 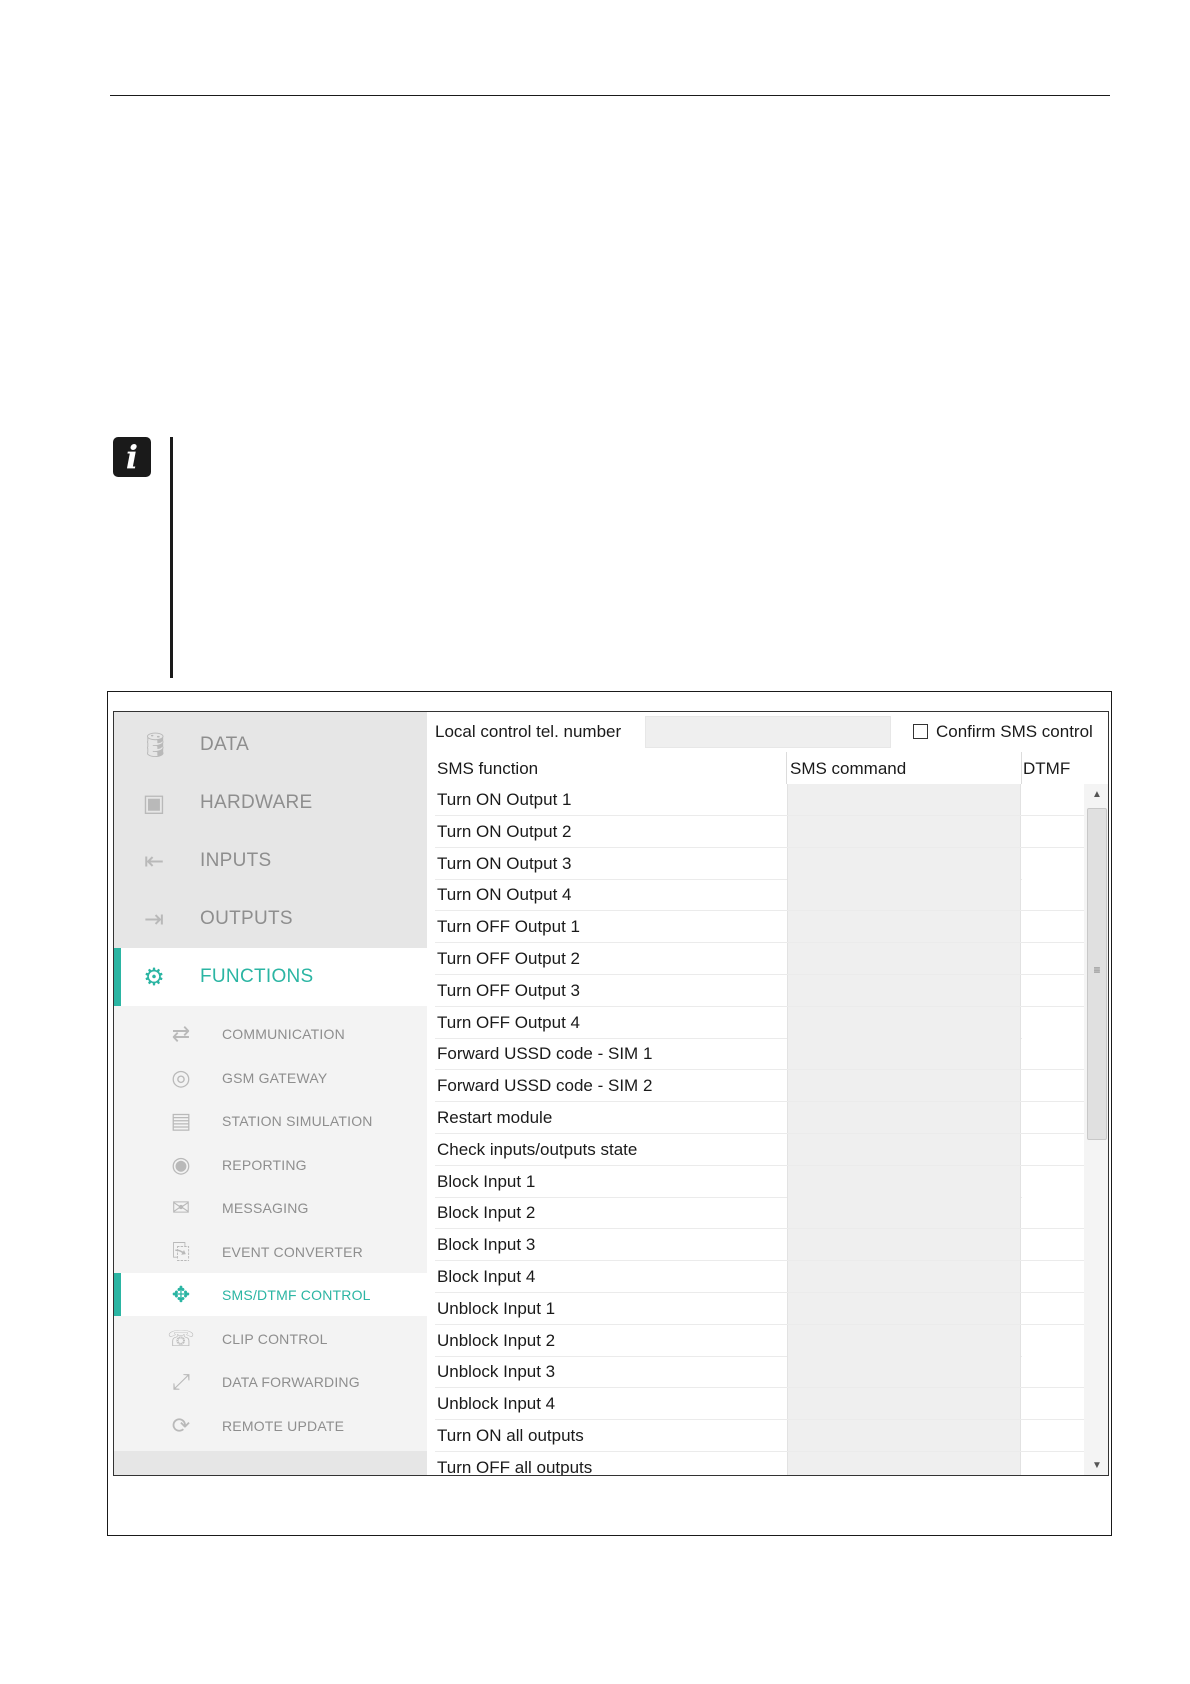 What do you see at coordinates (848, 769) in the screenshot?
I see `header-sms-command: SMS command` at bounding box center [848, 769].